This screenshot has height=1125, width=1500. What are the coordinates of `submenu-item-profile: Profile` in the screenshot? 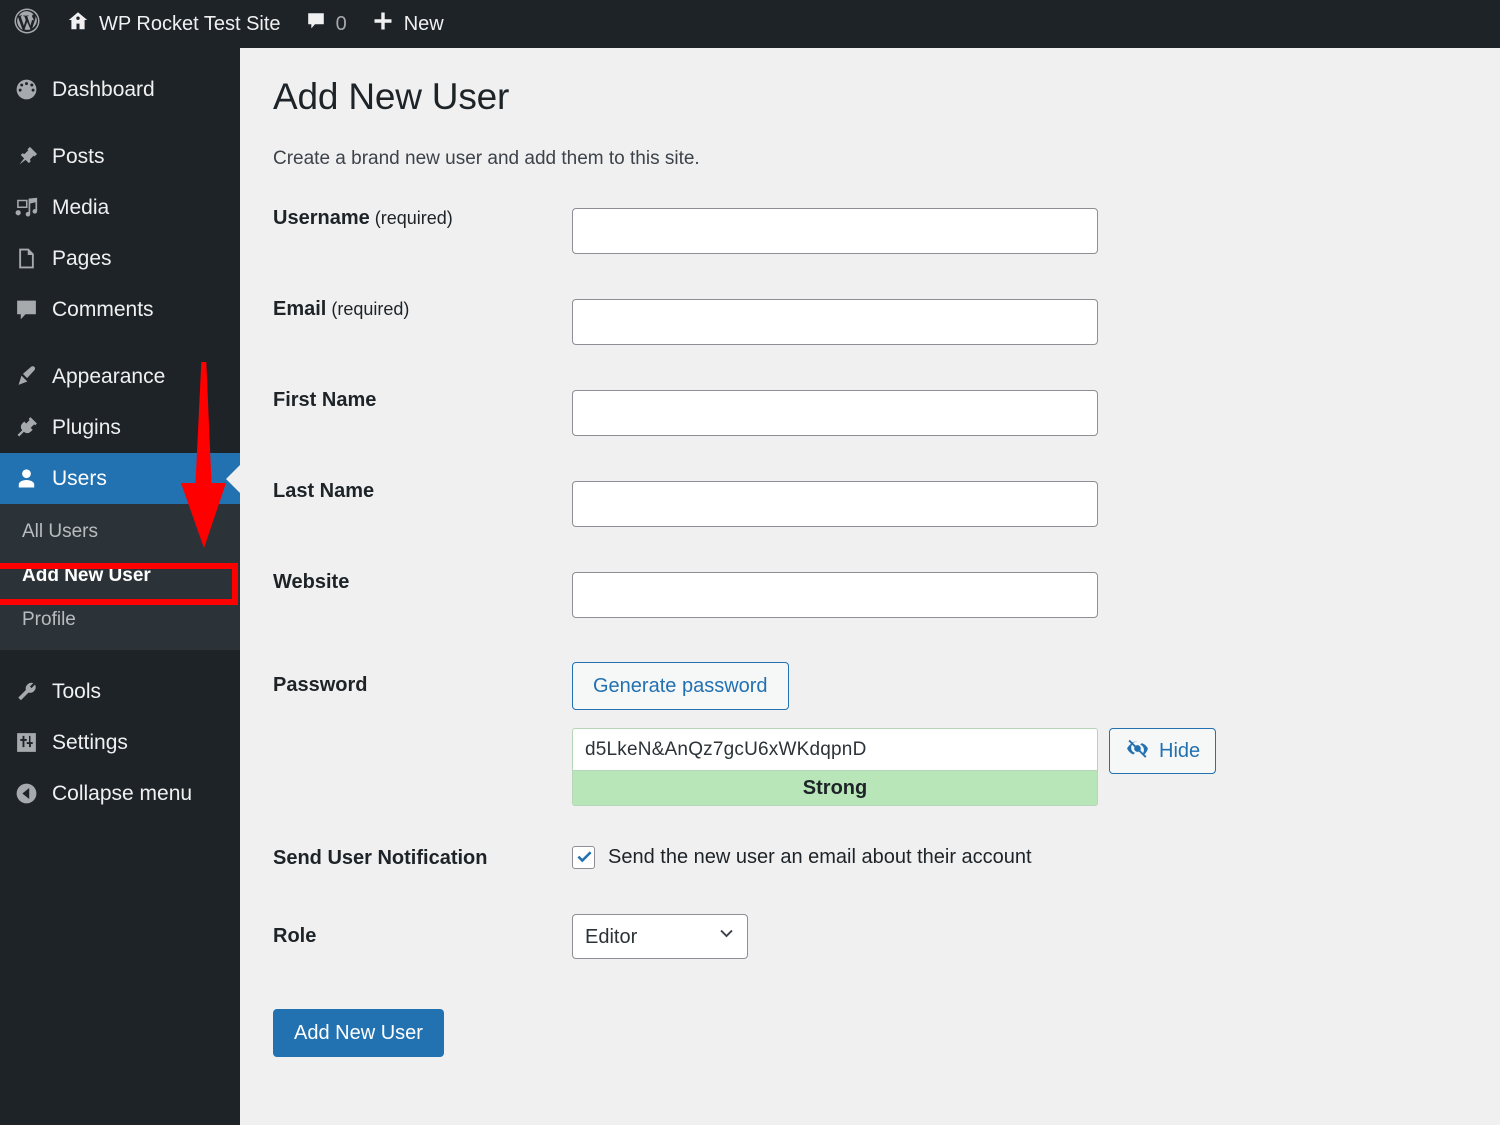 It's located at (120, 620).